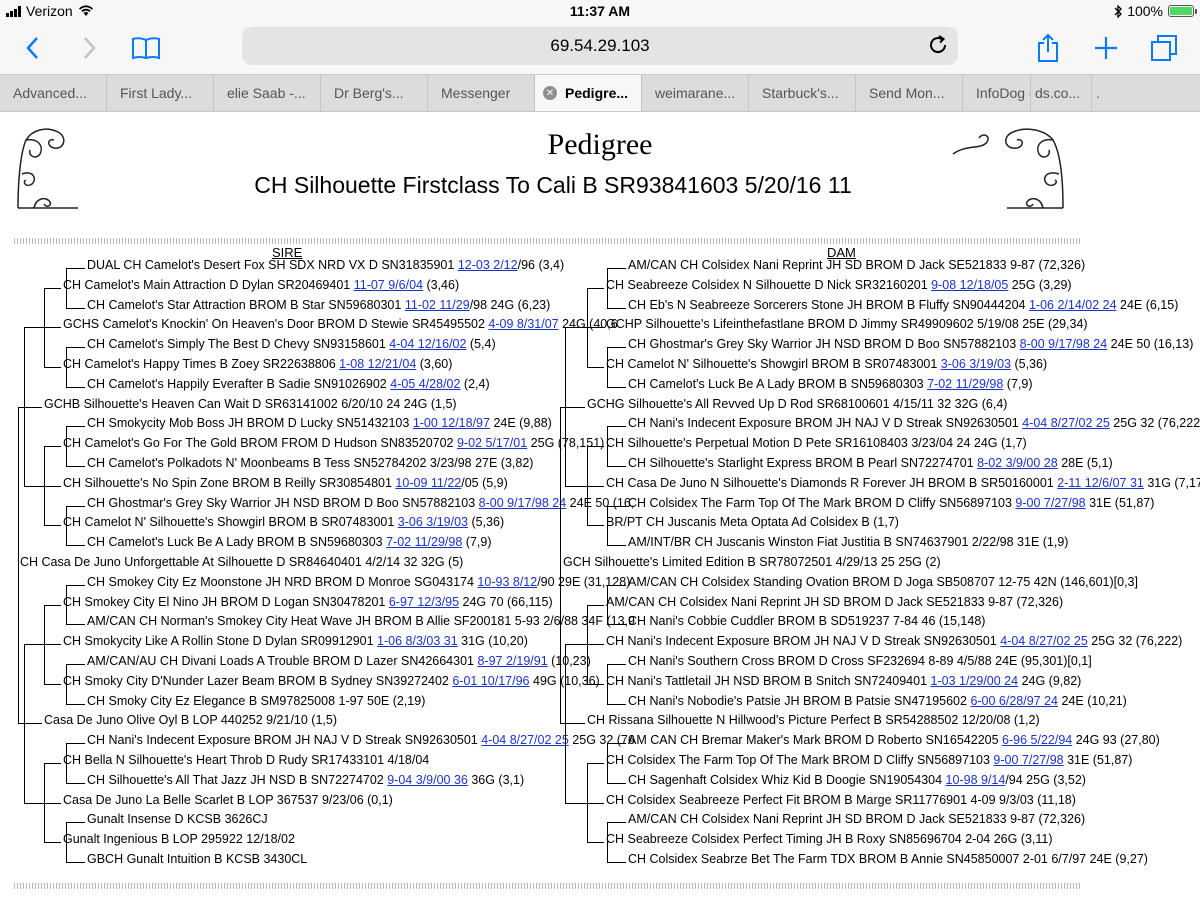 The width and height of the screenshot is (1200, 900). What do you see at coordinates (1164, 48) in the screenshot?
I see `tabs-overview-button` at bounding box center [1164, 48].